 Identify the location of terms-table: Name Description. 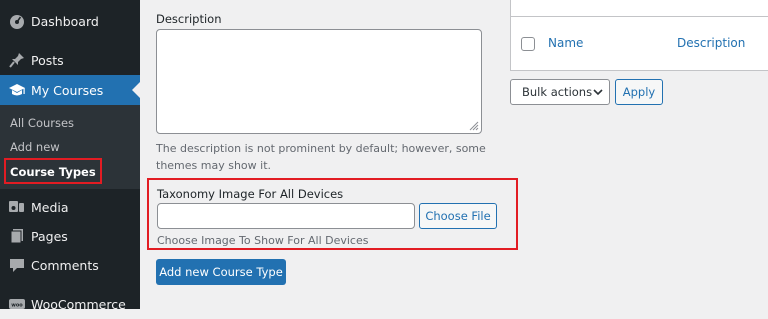
(639, 35).